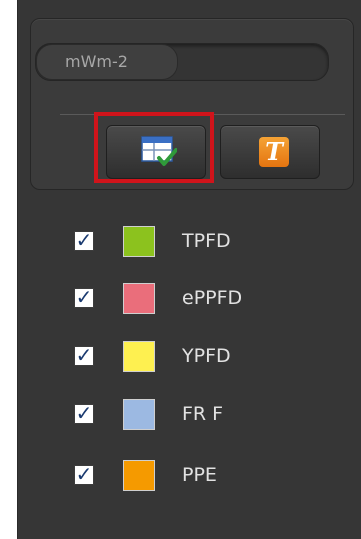 This screenshot has height=539, width=361. I want to click on legend-row: ✓ PPE, so click(202, 475).